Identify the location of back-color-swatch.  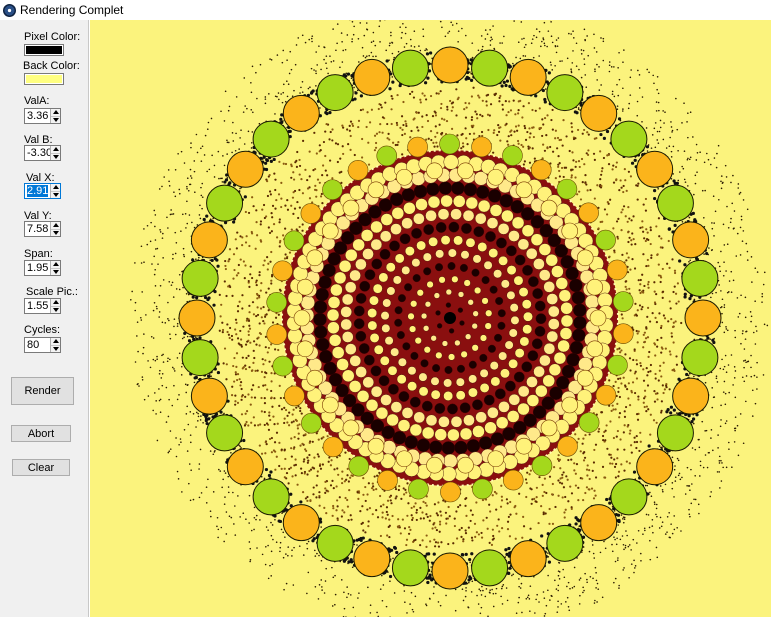
(44, 79).